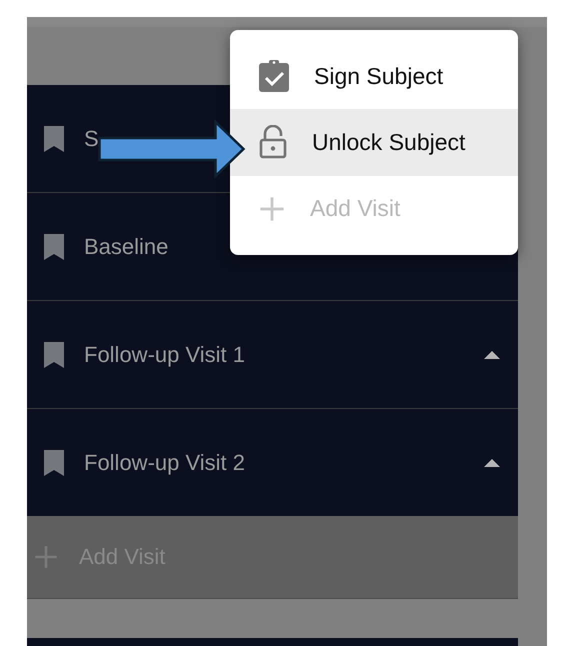 The image size is (565, 646). Describe the element at coordinates (91, 139) in the screenshot. I see `visit-label: S` at that location.